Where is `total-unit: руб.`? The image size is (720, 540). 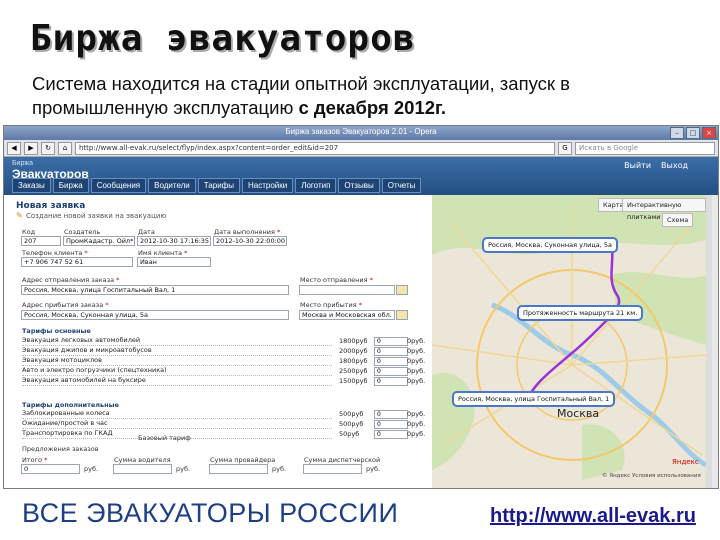 total-unit: руб. is located at coordinates (91, 469).